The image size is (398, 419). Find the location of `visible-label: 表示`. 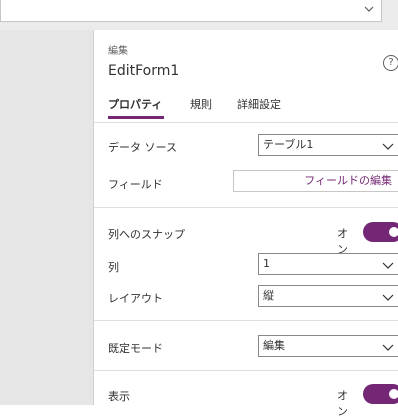

visible-label: 表示 is located at coordinates (119, 396).